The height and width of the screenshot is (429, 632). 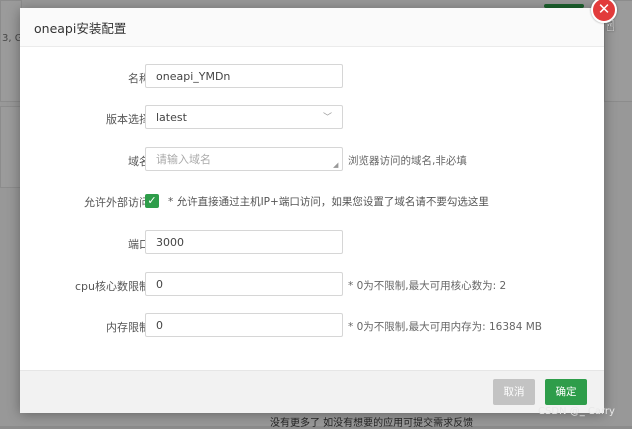 What do you see at coordinates (244, 117) in the screenshot?
I see `version-select: latest ﹀` at bounding box center [244, 117].